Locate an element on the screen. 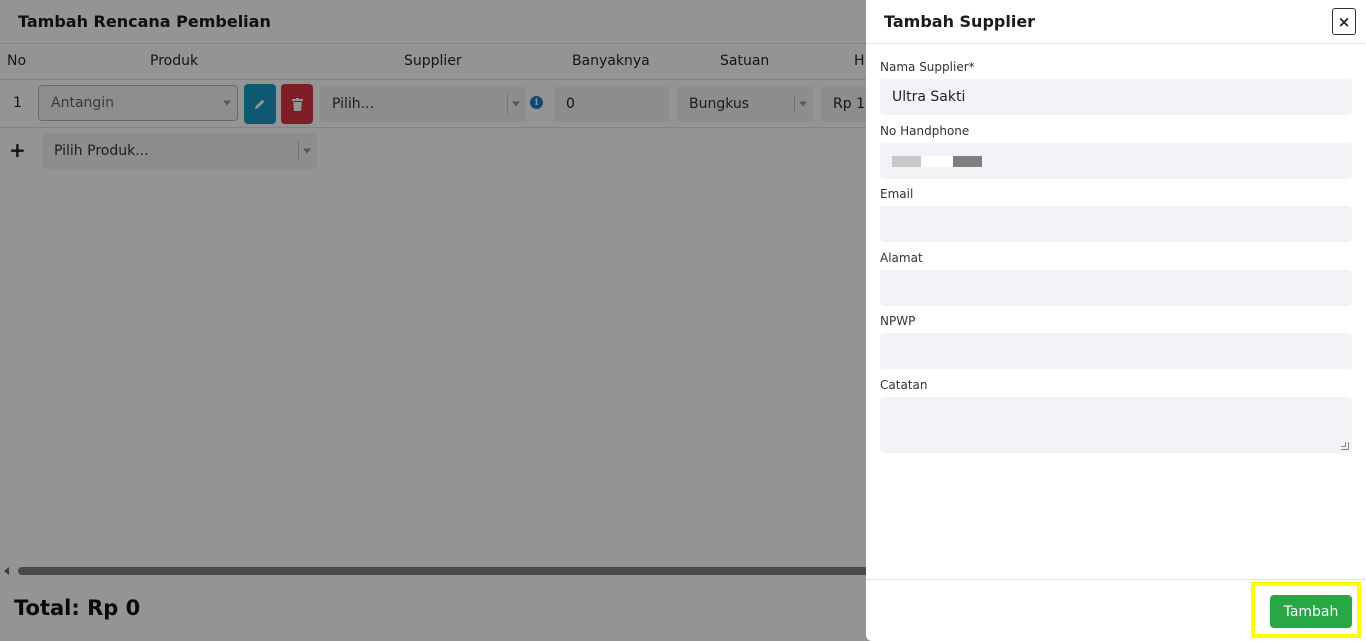  close-button: × is located at coordinates (1344, 21).